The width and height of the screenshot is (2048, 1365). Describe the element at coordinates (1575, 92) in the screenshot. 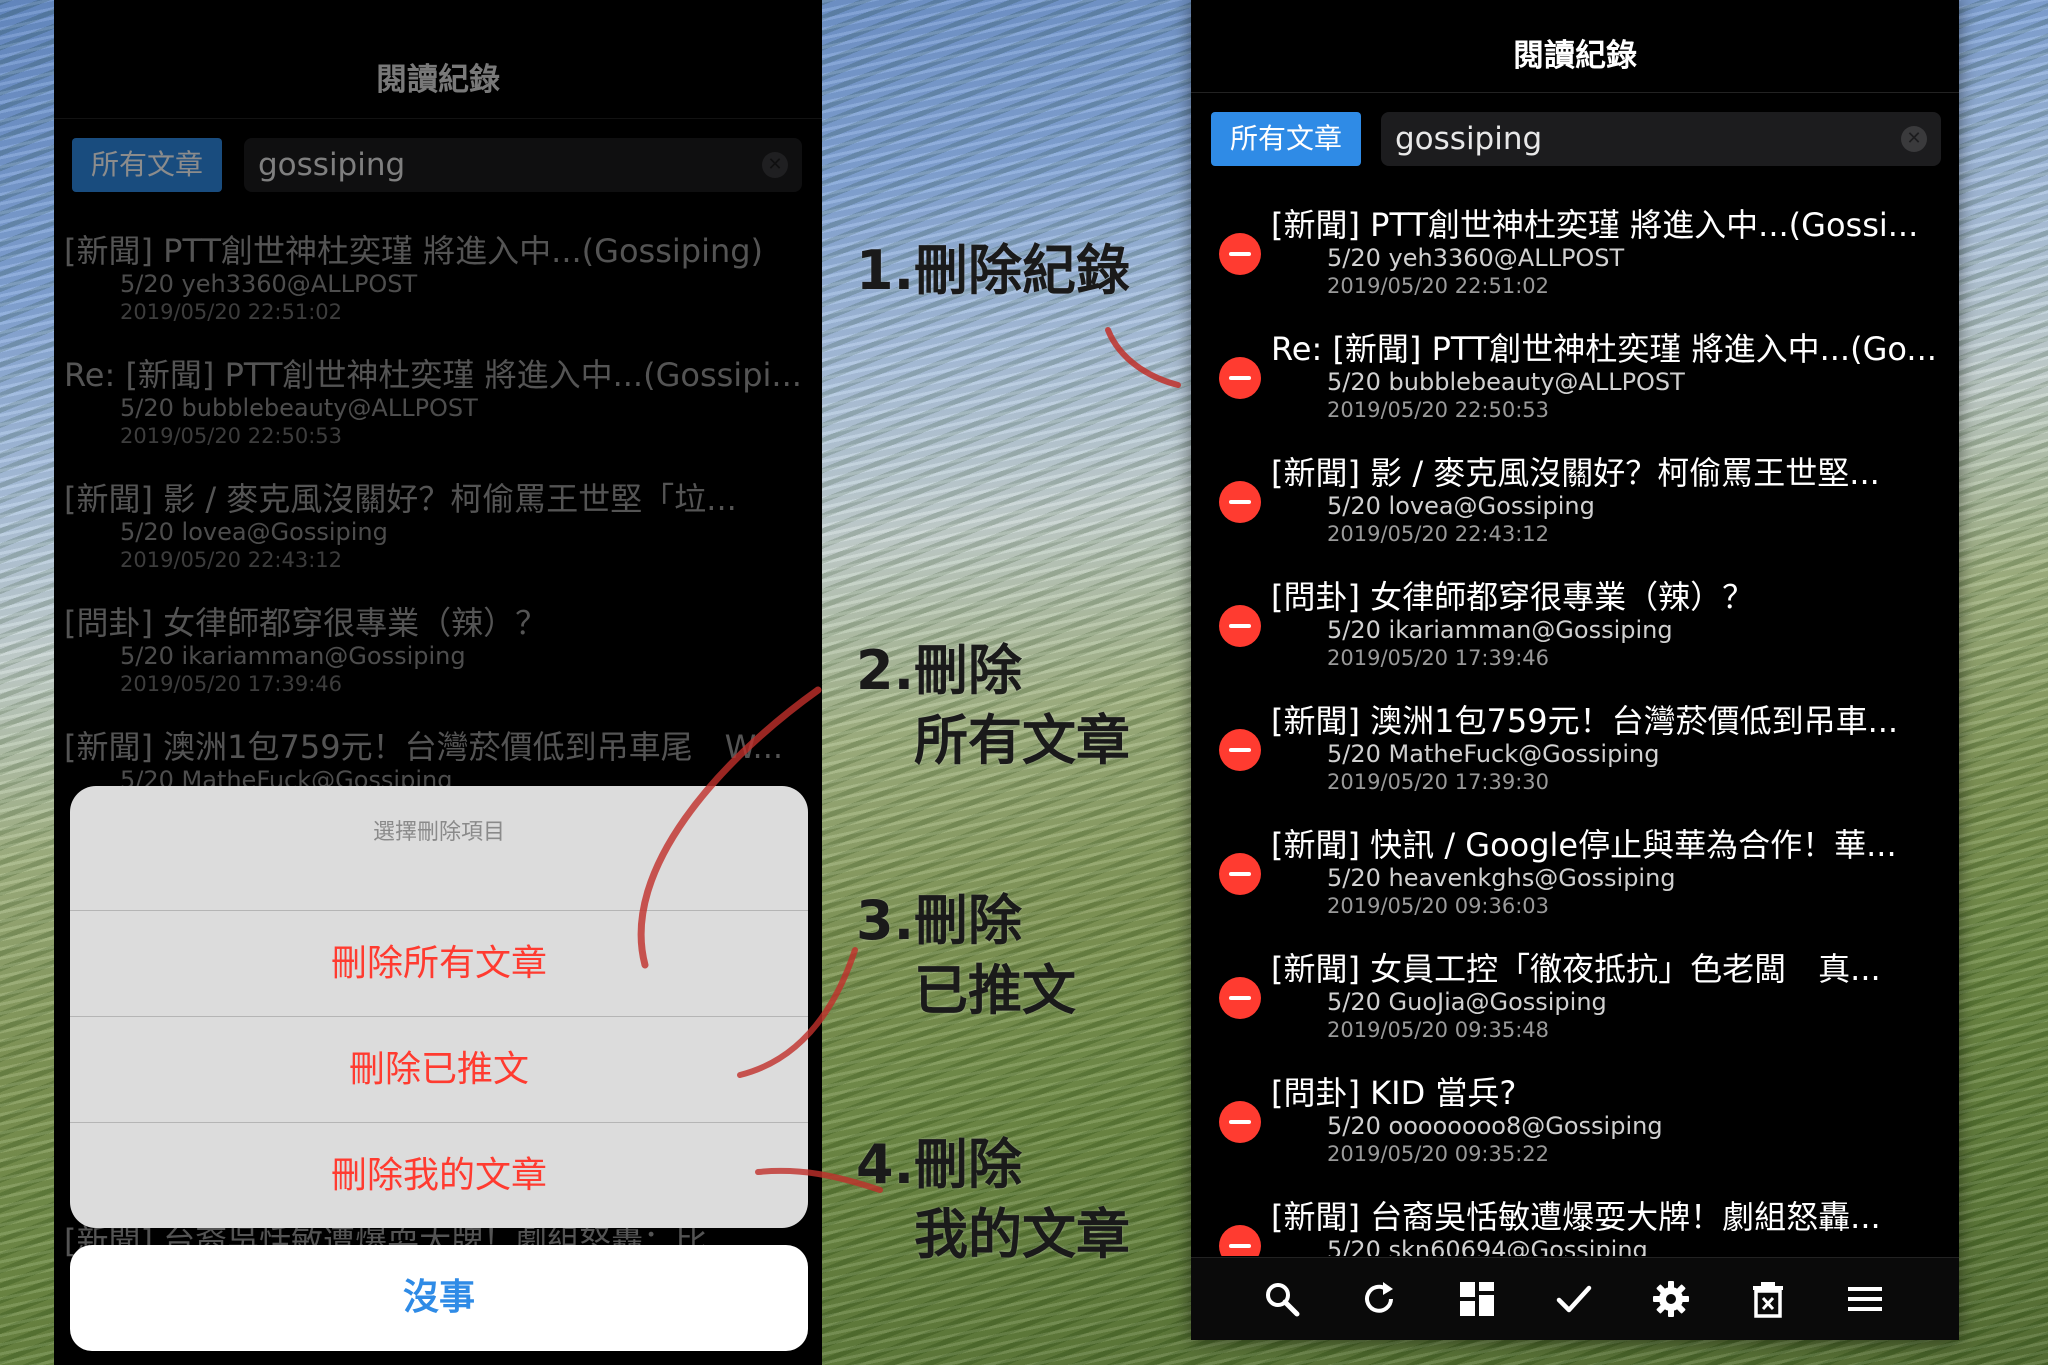

I see `nav-separator` at that location.